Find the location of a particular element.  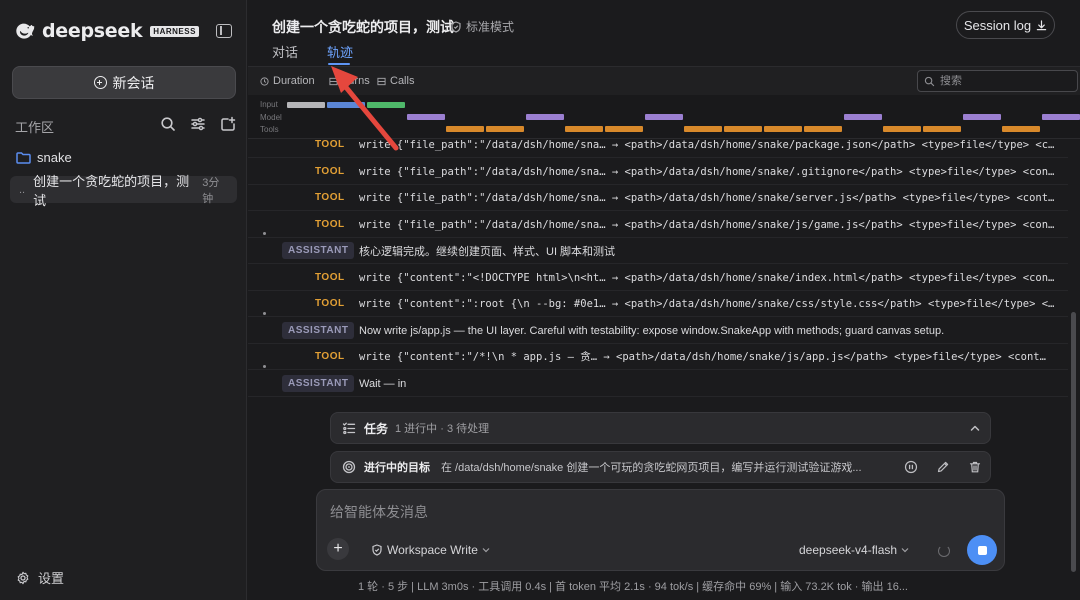

message-composer: + Workspace Write deepseek-v4-flash is located at coordinates (660, 530).